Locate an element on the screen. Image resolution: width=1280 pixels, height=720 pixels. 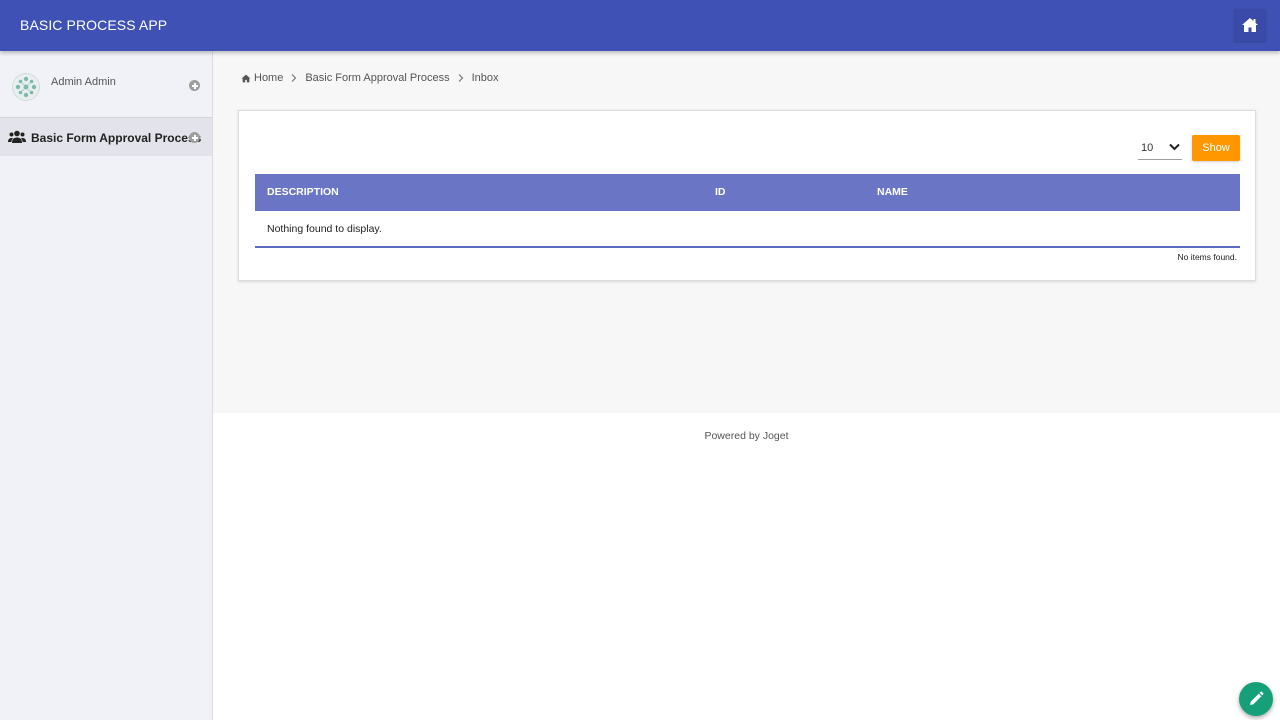
column-header-id: ID is located at coordinates (720, 192).